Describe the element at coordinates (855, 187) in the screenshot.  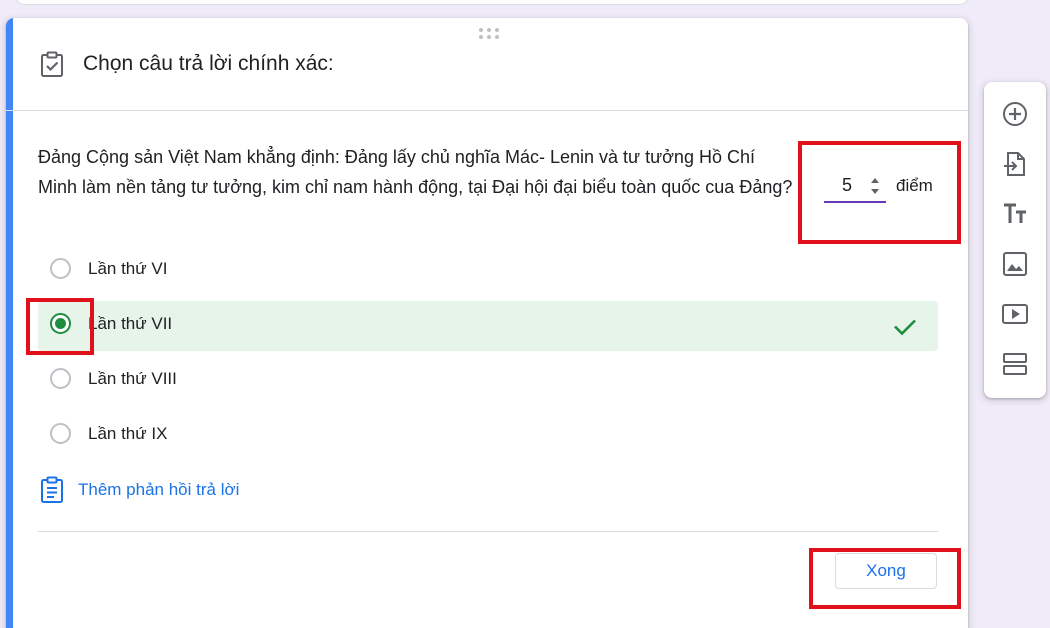
I see `points-input: 5` at that location.